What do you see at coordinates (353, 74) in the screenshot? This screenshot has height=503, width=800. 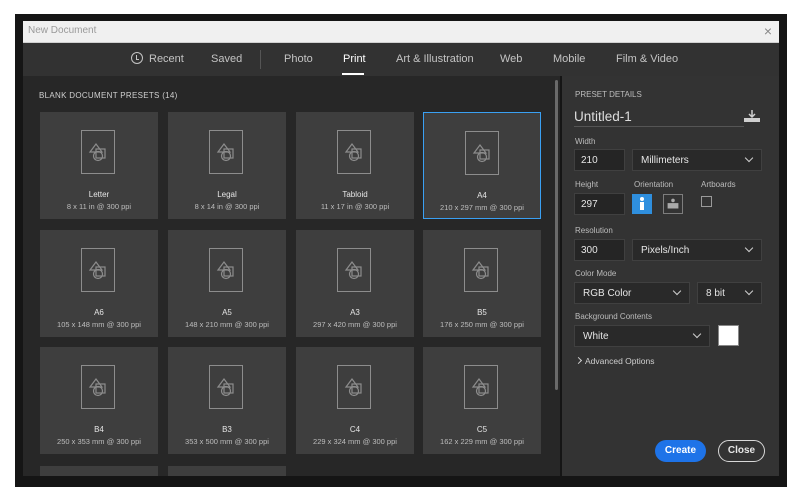 I see `active-tab-indicator` at bounding box center [353, 74].